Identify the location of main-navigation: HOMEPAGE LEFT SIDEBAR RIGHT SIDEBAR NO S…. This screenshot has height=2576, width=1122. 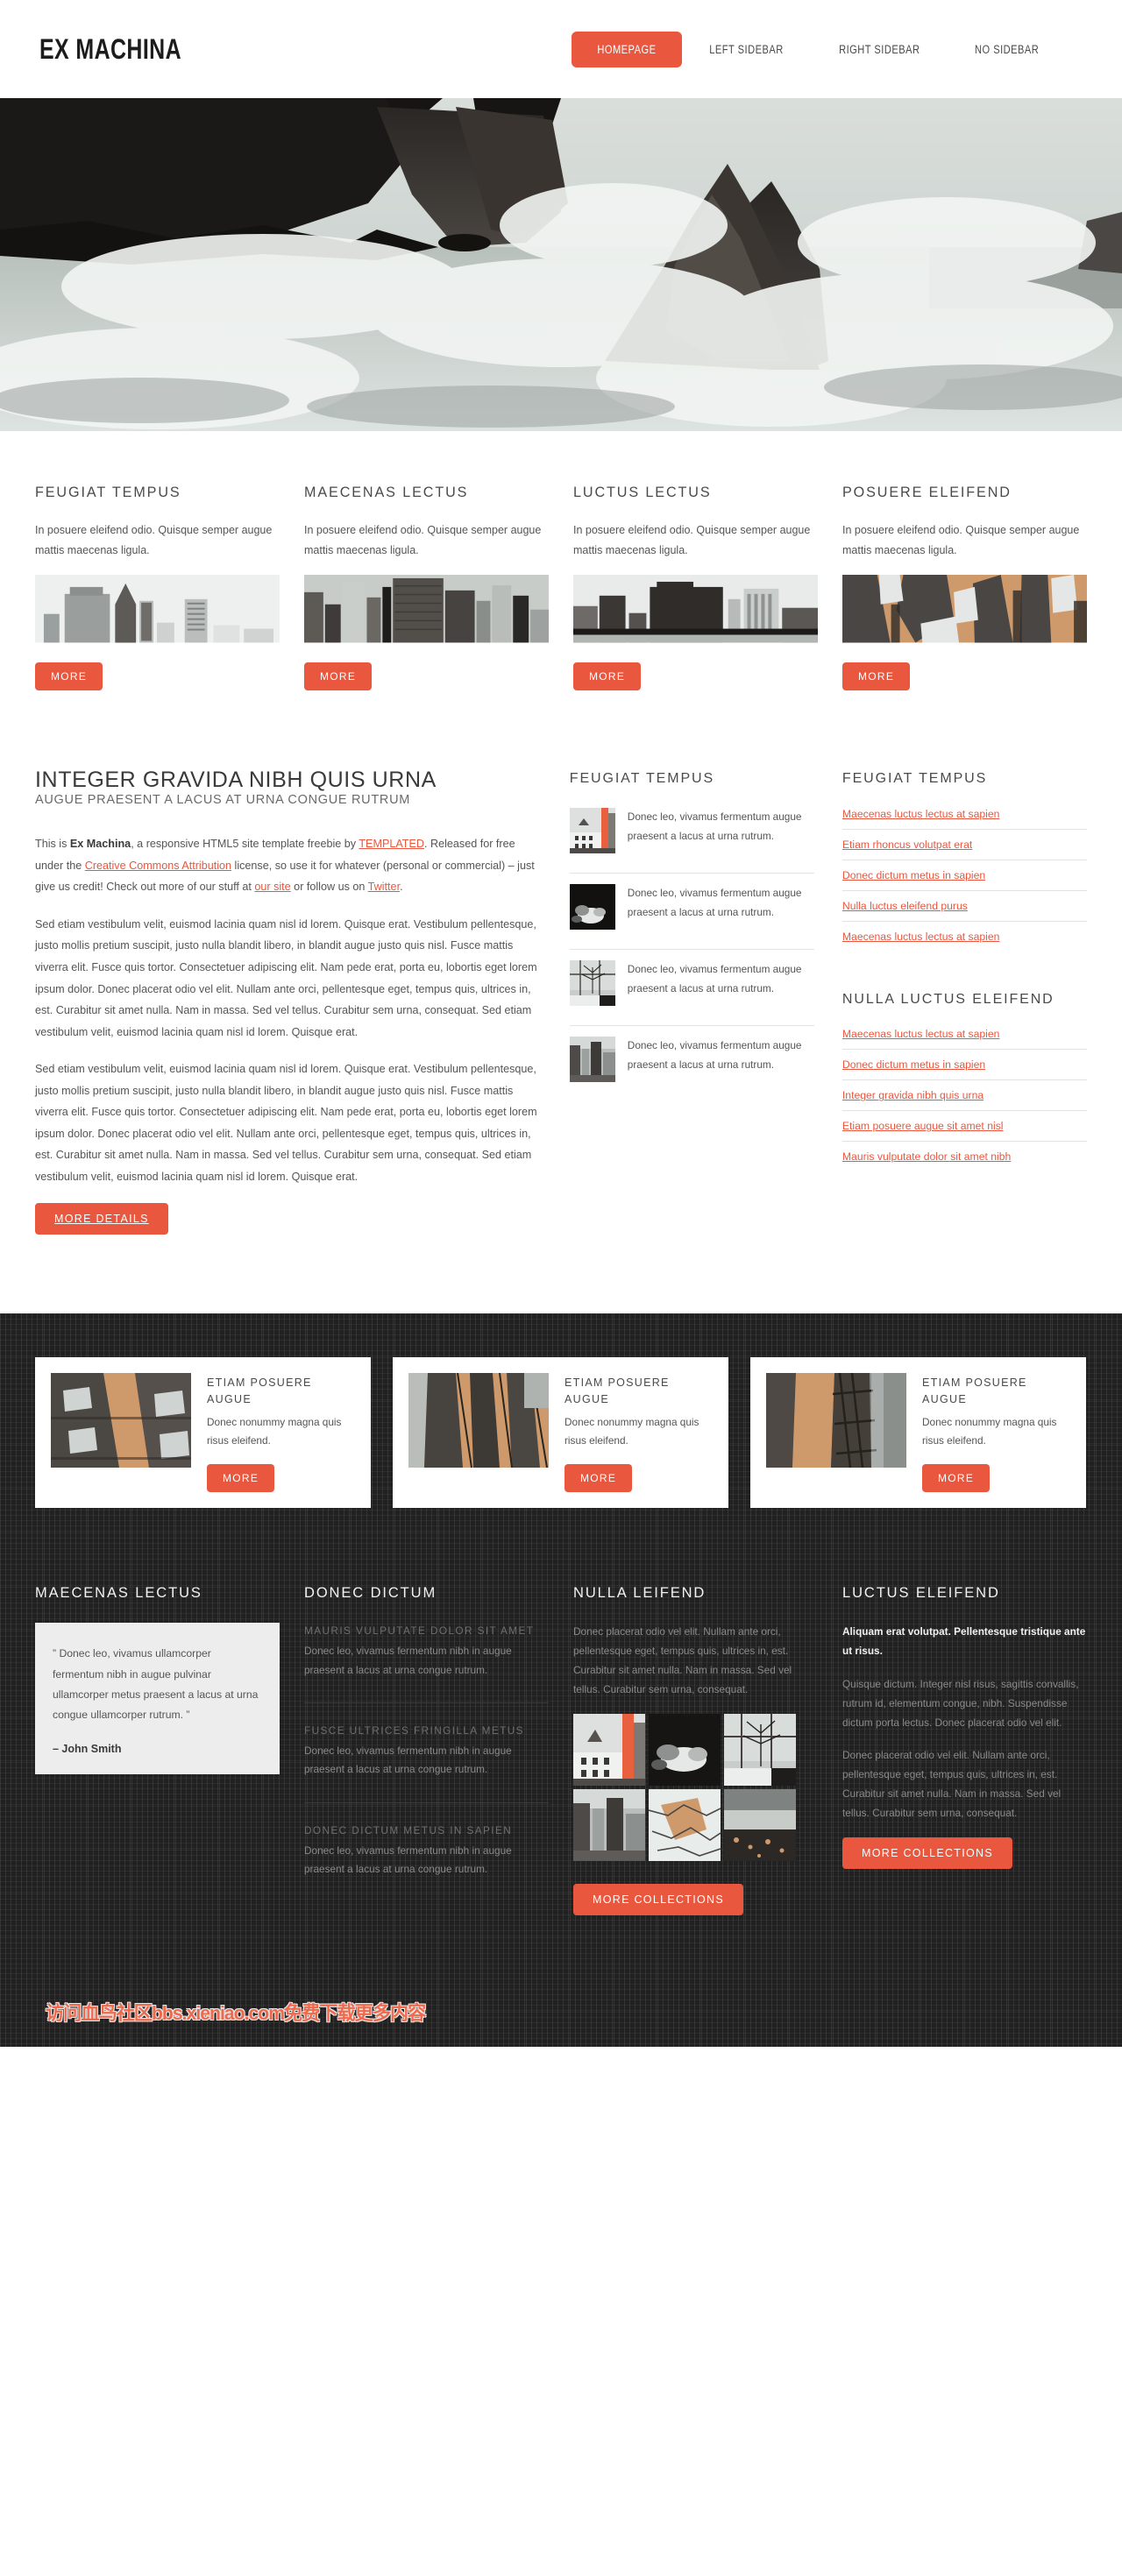
(828, 49).